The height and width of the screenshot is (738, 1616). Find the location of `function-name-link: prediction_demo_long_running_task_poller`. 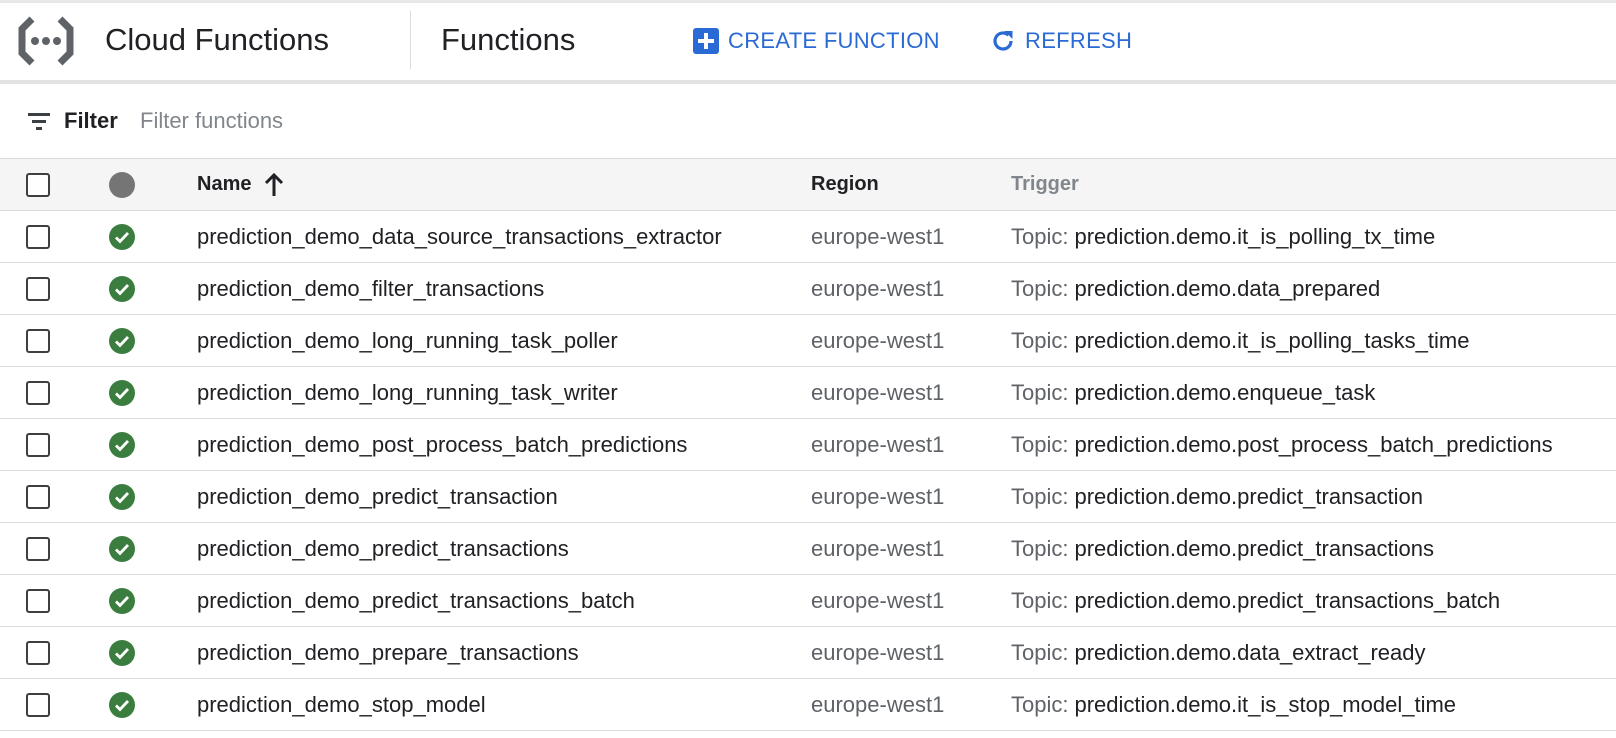

function-name-link: prediction_demo_long_running_task_poller is located at coordinates (407, 340).